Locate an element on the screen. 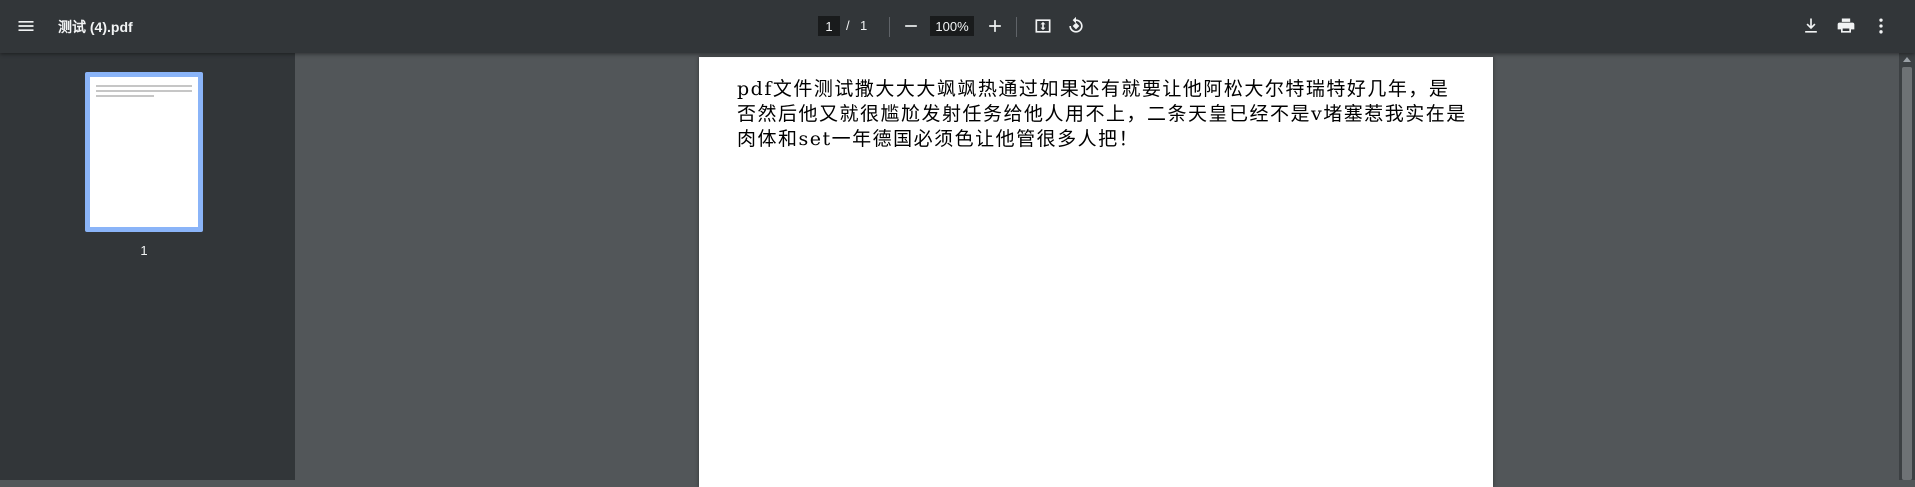 This screenshot has height=487, width=1915. print-icon is located at coordinates (1846, 25).